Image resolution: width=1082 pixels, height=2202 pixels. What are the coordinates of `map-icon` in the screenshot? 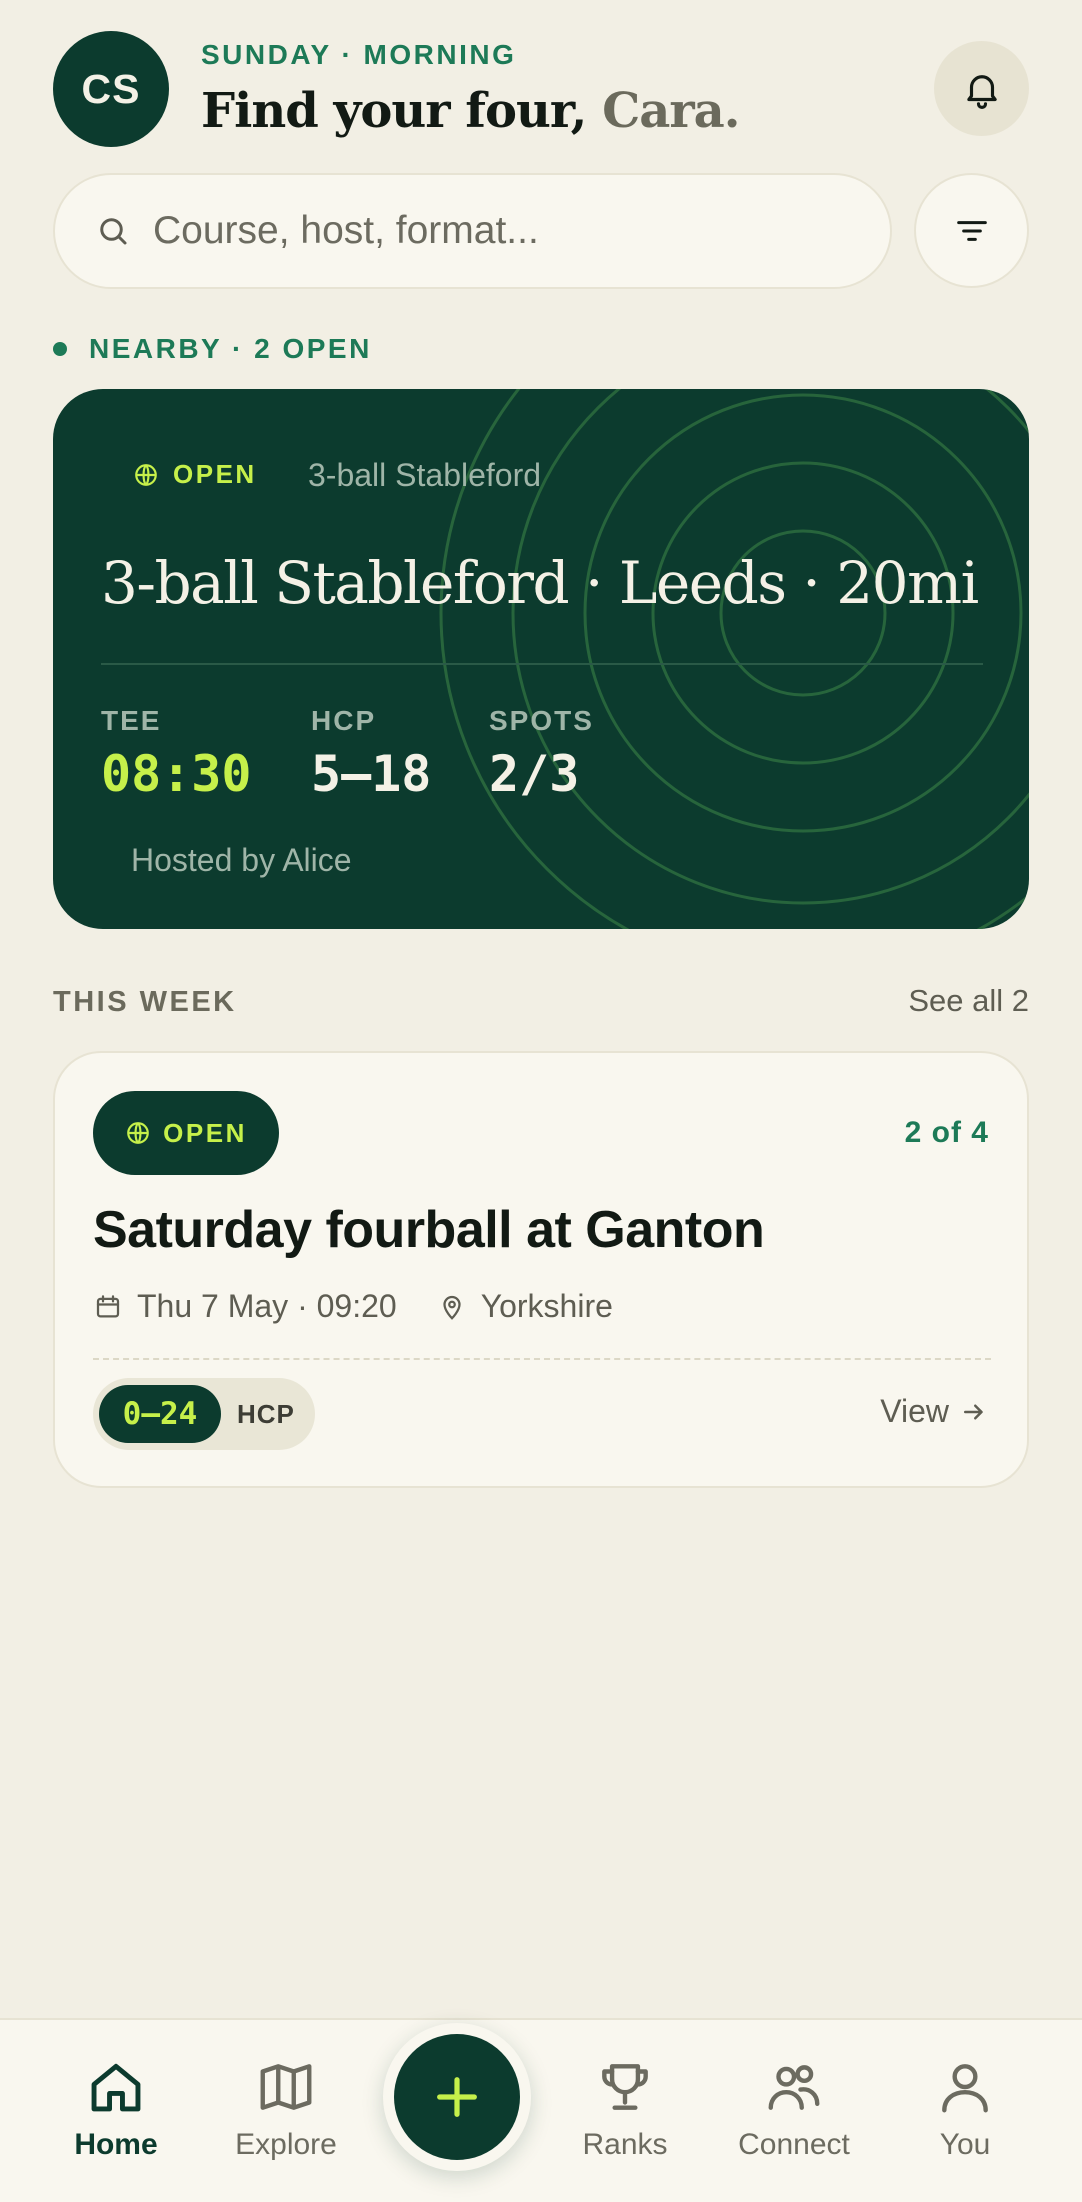 It's located at (286, 2087).